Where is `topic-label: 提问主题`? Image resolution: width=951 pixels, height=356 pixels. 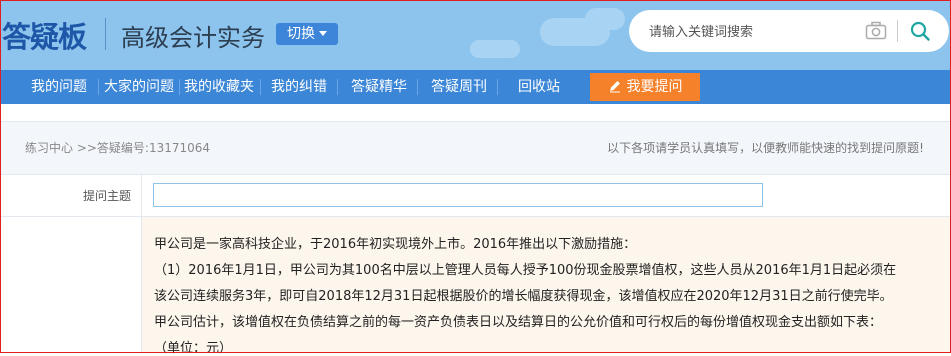
topic-label: 提问主题 is located at coordinates (106, 196).